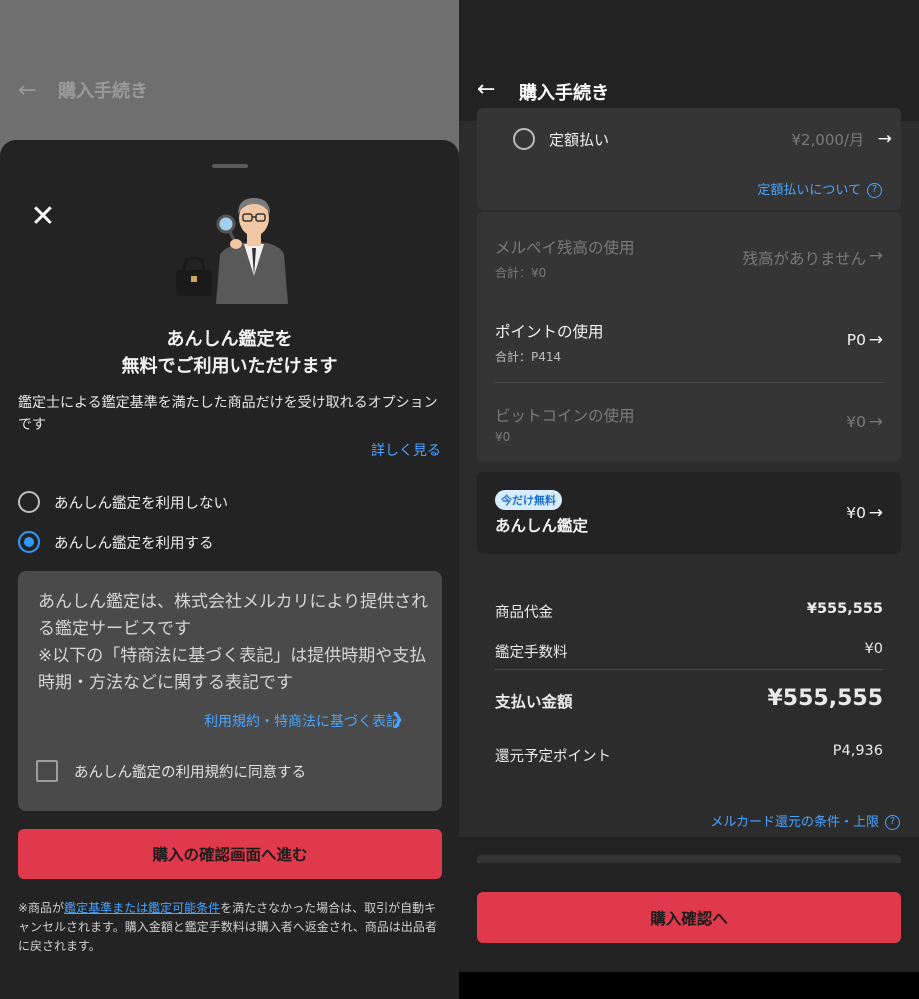 The height and width of the screenshot is (999, 919). I want to click on teigaku-option: 定額払い, so click(561, 139).